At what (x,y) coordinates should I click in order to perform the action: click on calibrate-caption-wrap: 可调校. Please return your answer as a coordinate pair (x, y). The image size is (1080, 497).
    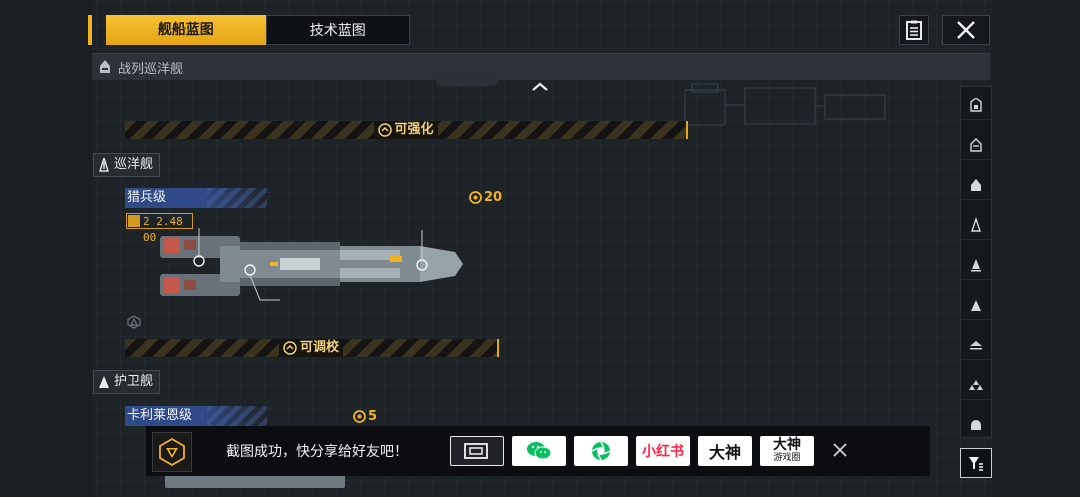
    Looking at the image, I should click on (311, 348).